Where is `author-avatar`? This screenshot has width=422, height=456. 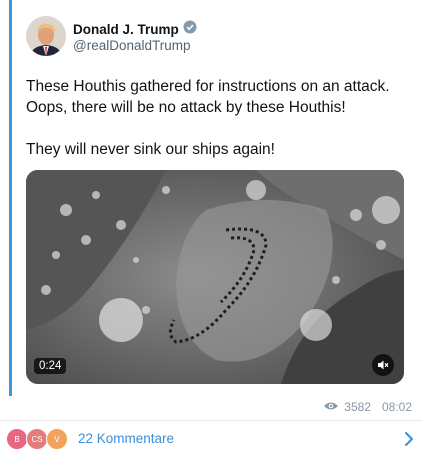 author-avatar is located at coordinates (46, 36).